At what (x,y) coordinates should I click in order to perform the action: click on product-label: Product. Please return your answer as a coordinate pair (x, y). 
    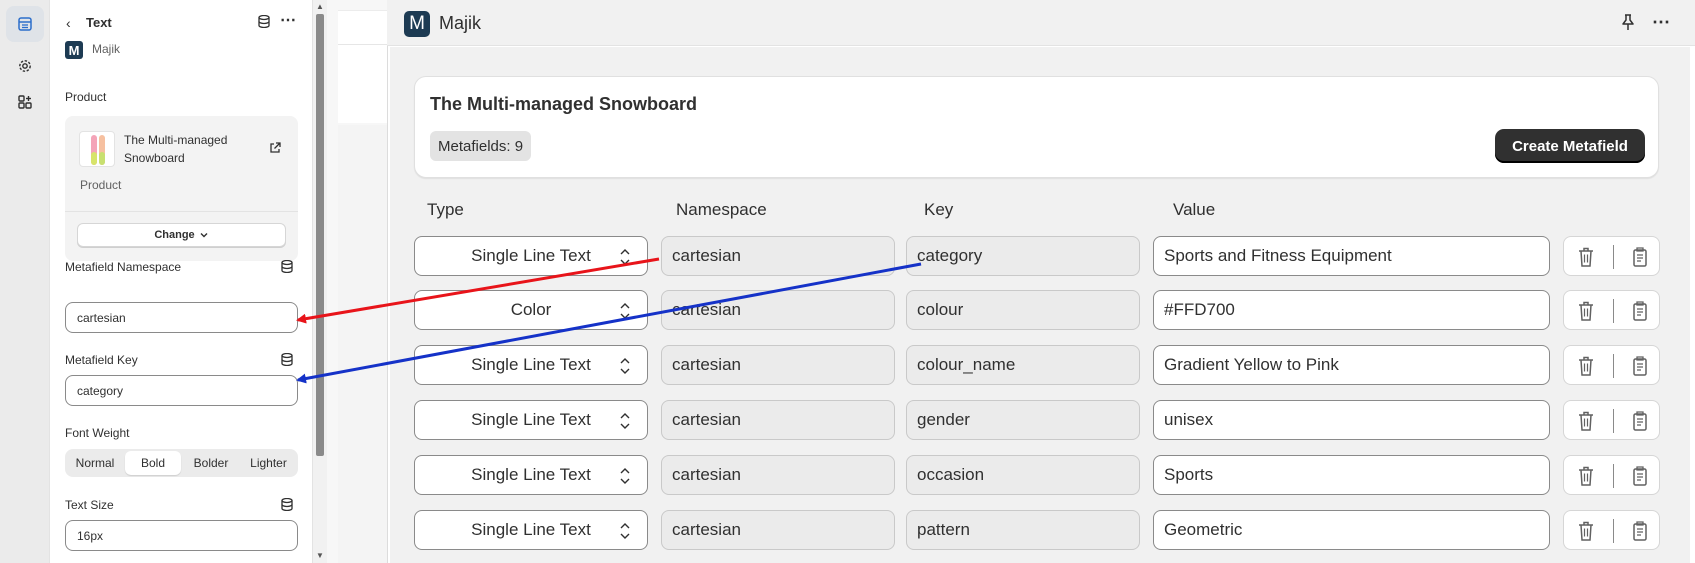
    Looking at the image, I should click on (86, 97).